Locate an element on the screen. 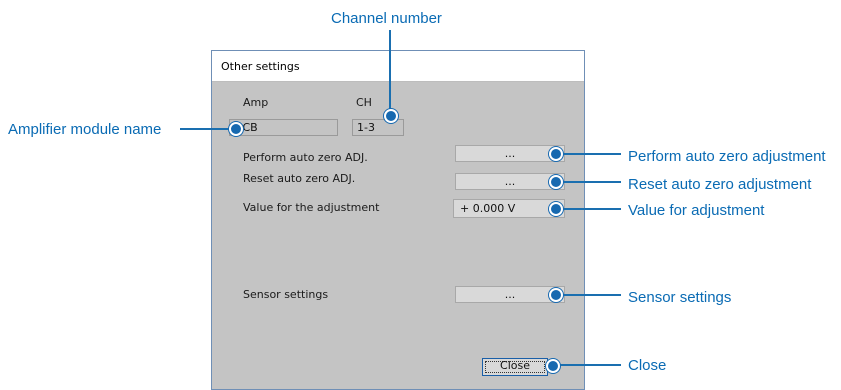 The height and width of the screenshot is (390, 841). sensor-settings-label: Sensor settings is located at coordinates (286, 294).